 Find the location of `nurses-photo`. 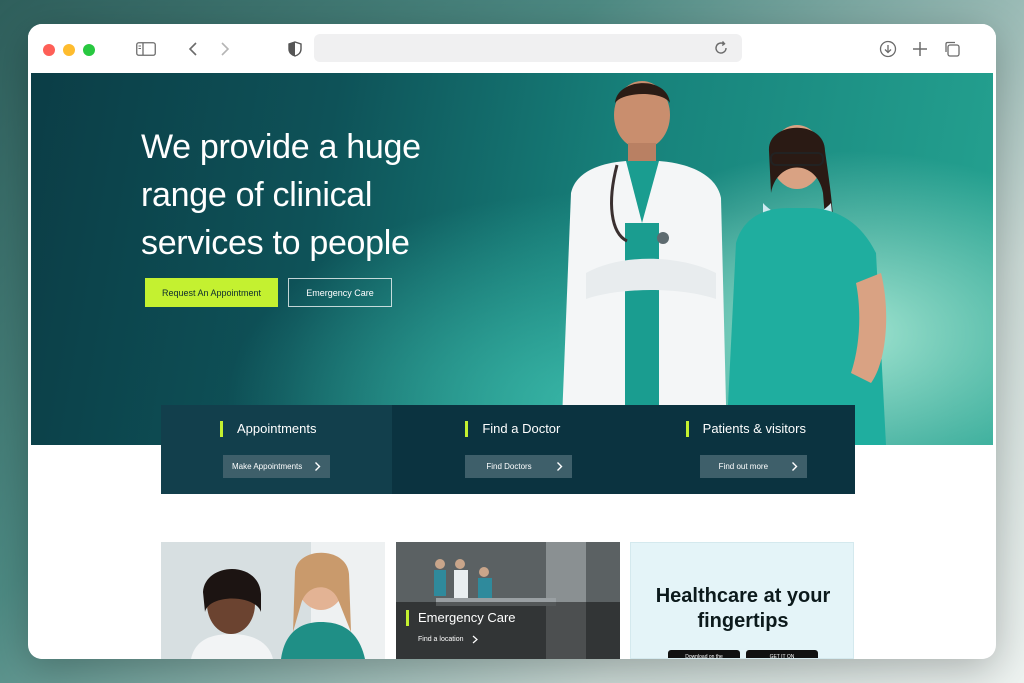

nurses-photo is located at coordinates (273, 600).